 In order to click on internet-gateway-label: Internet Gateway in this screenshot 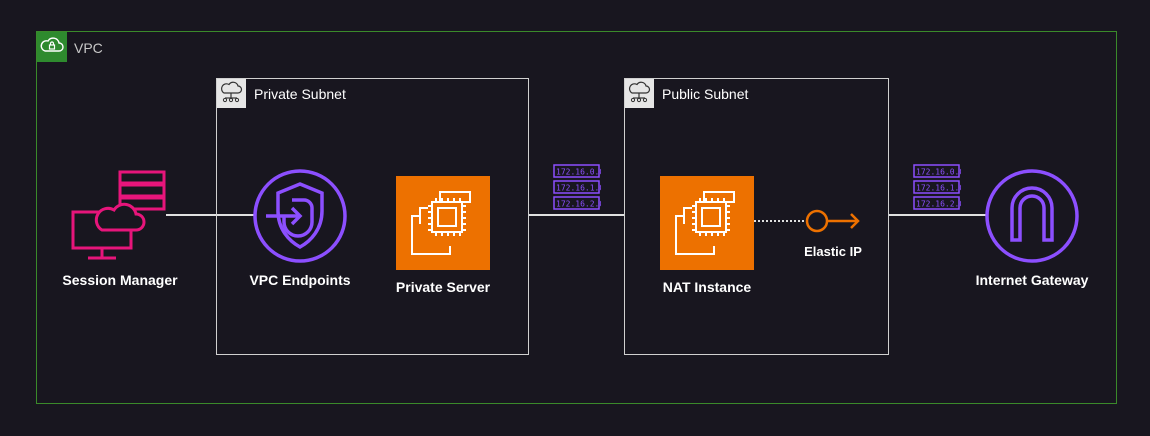, I will do `click(1032, 280)`.